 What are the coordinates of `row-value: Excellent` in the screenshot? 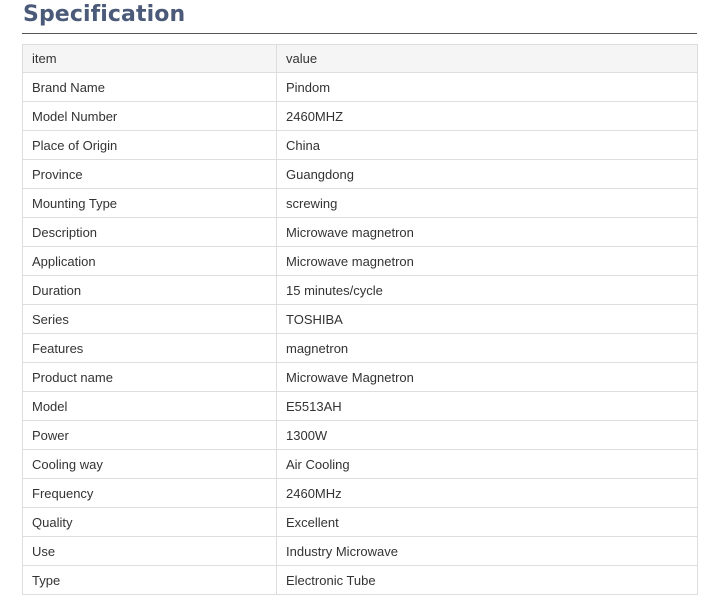 It's located at (487, 522).